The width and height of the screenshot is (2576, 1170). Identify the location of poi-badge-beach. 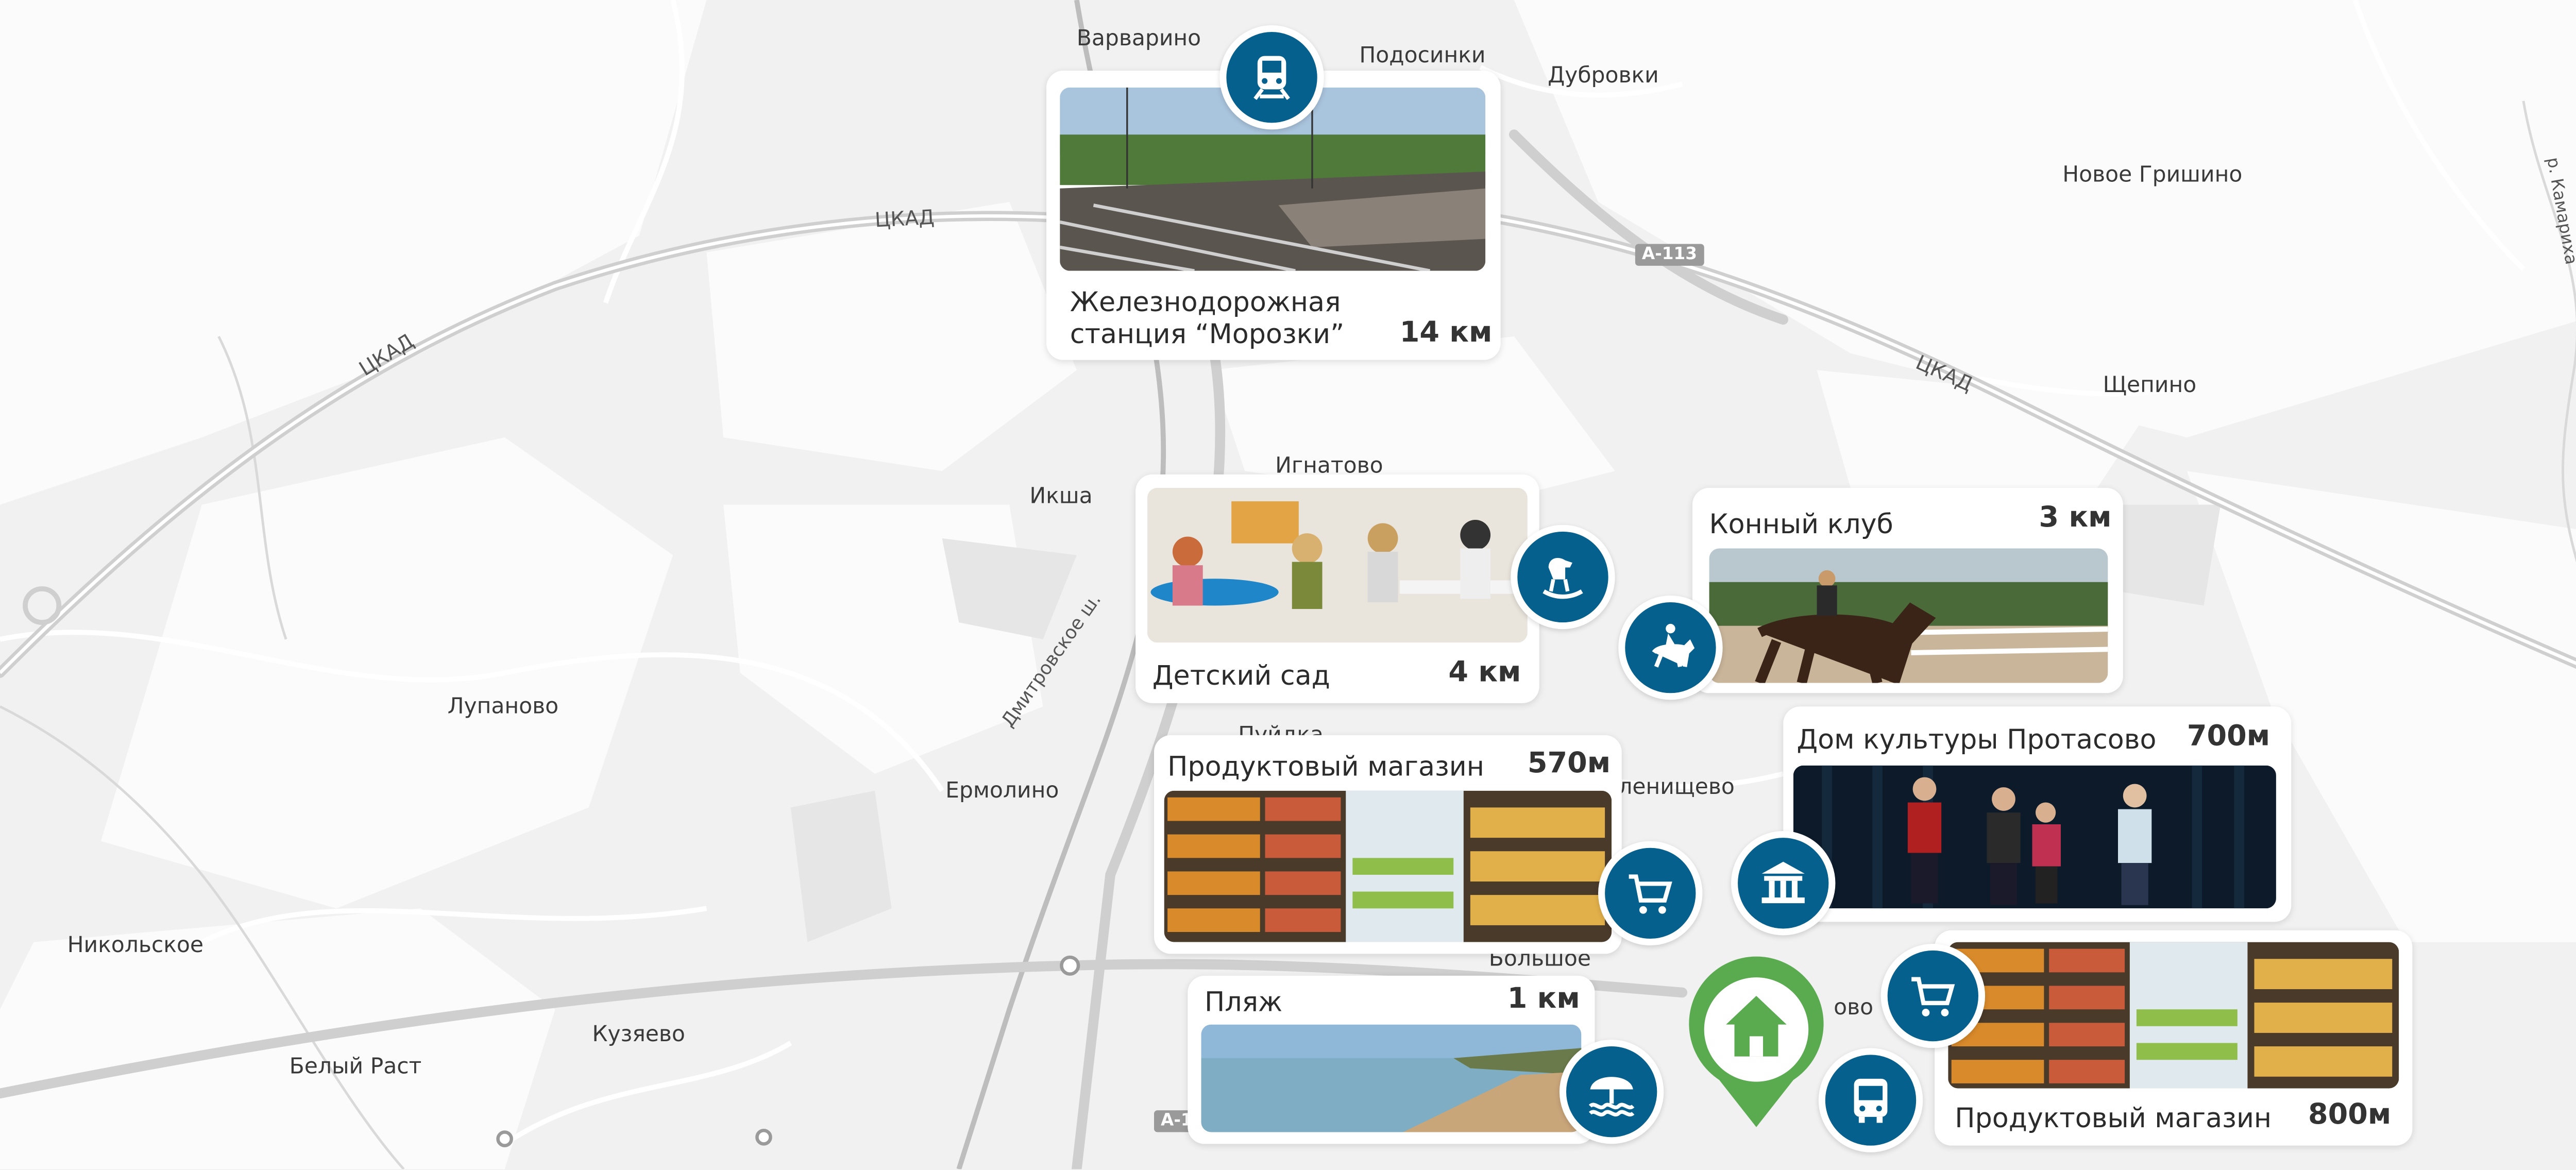
(1612, 1091).